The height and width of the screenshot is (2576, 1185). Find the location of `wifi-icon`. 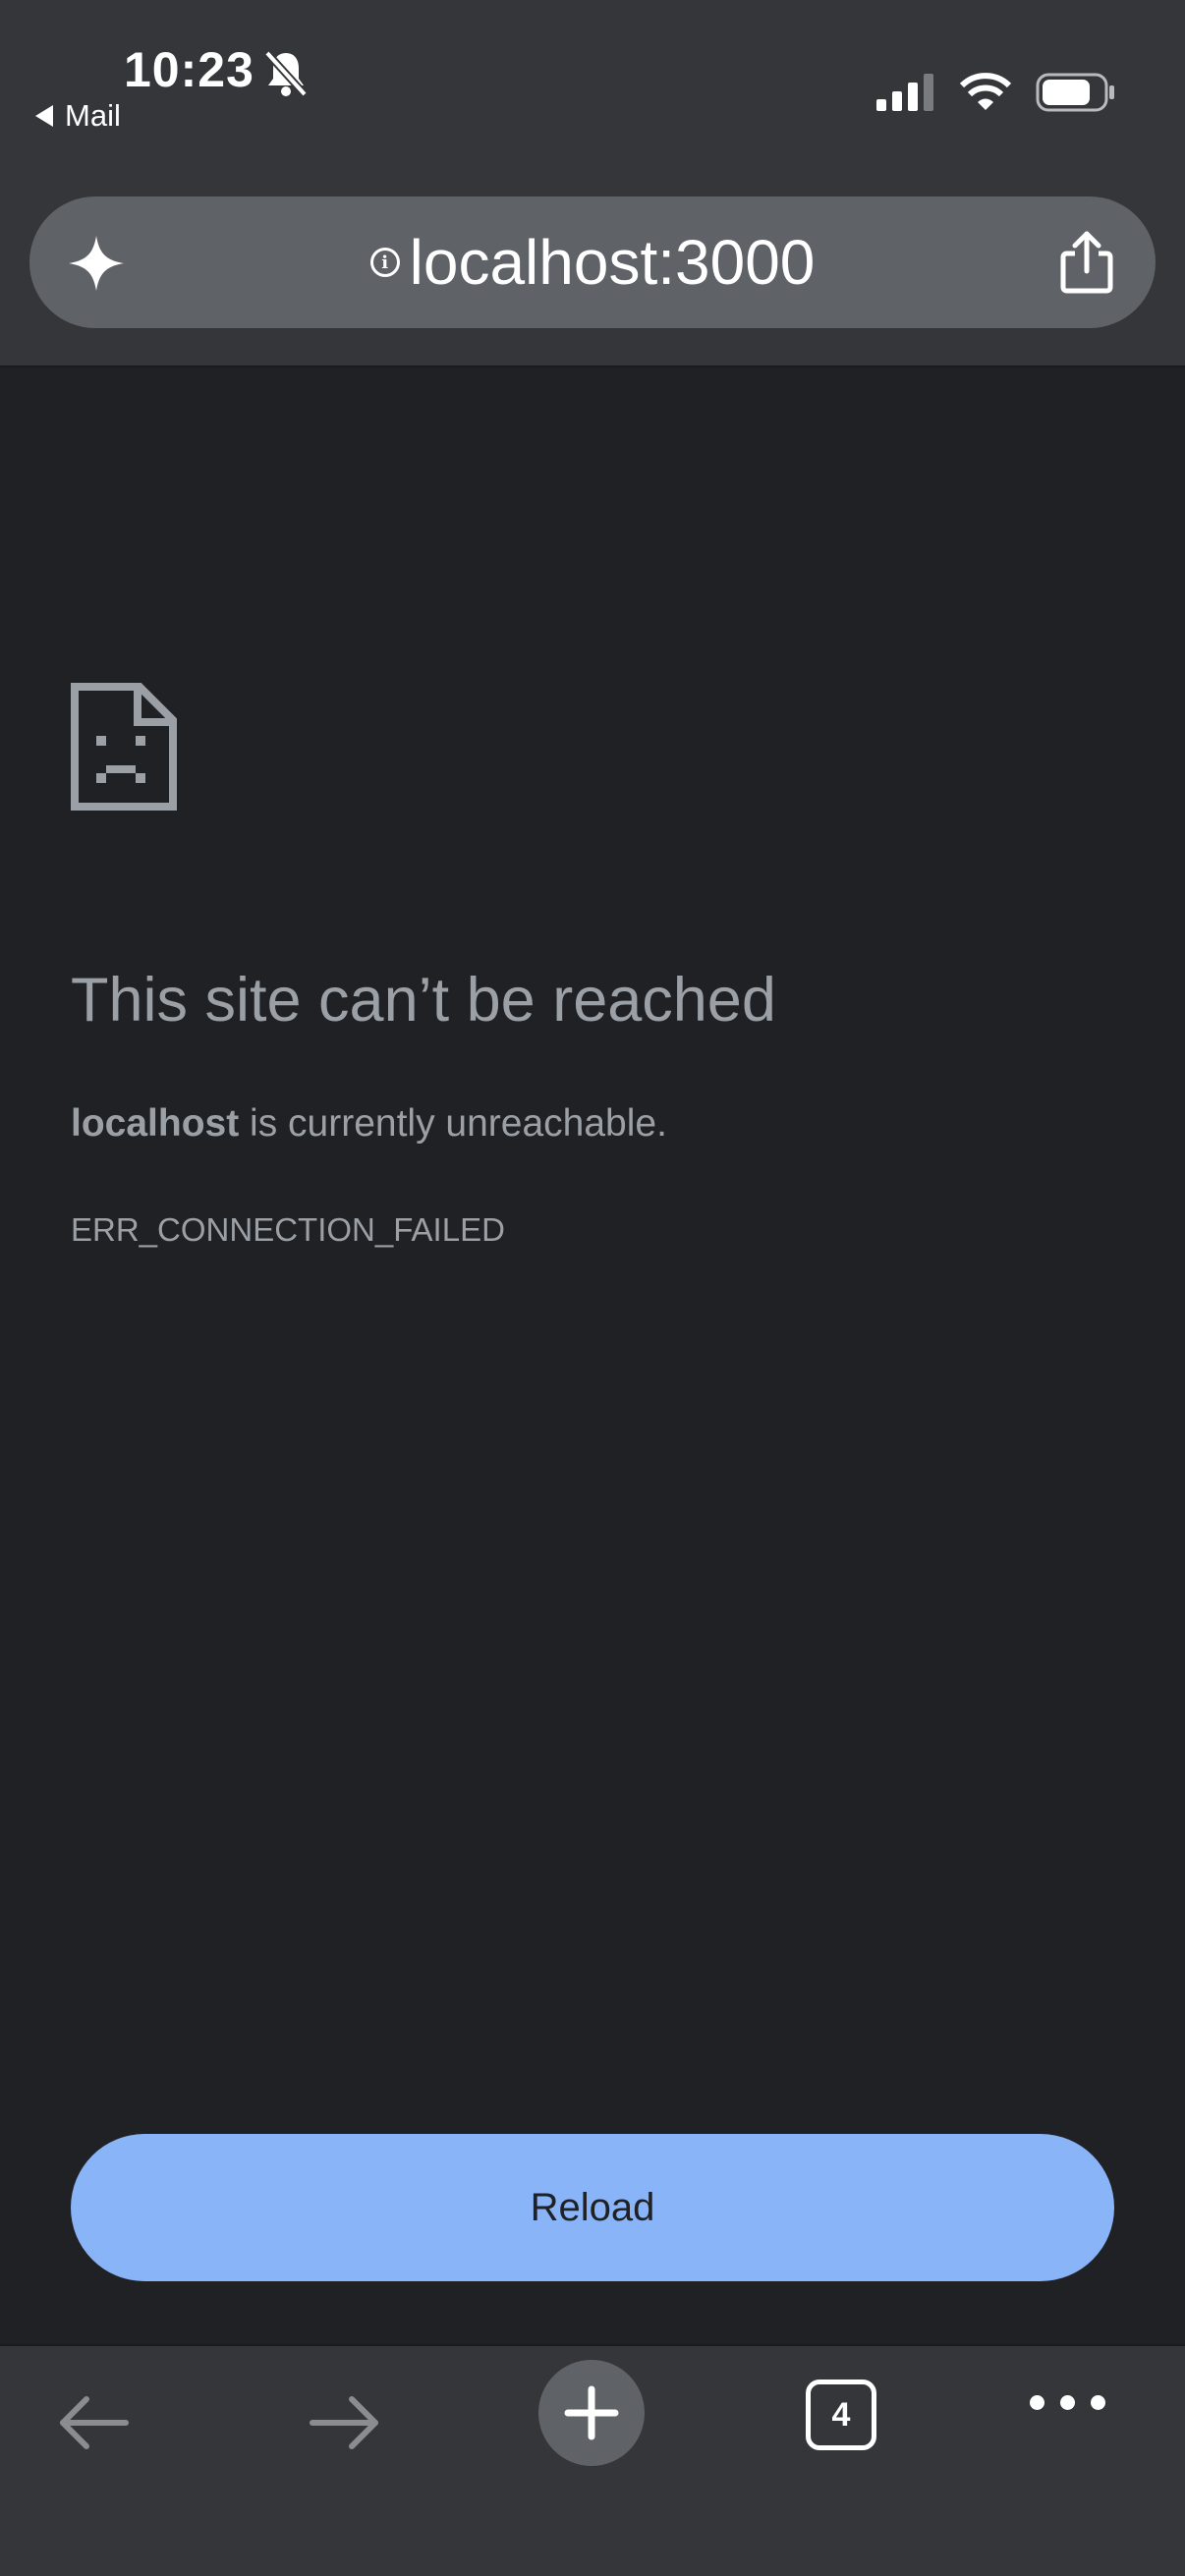

wifi-icon is located at coordinates (986, 91).